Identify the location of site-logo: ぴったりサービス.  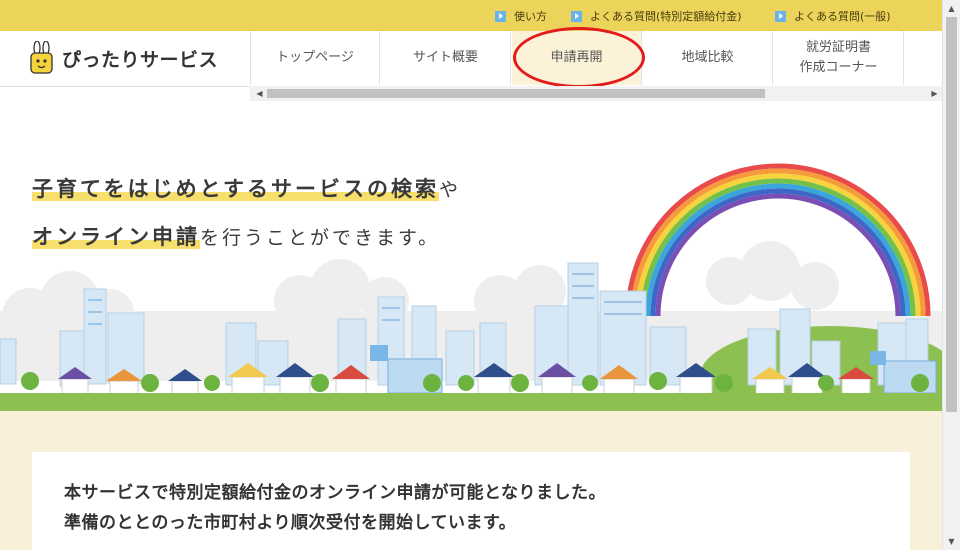
(123, 58).